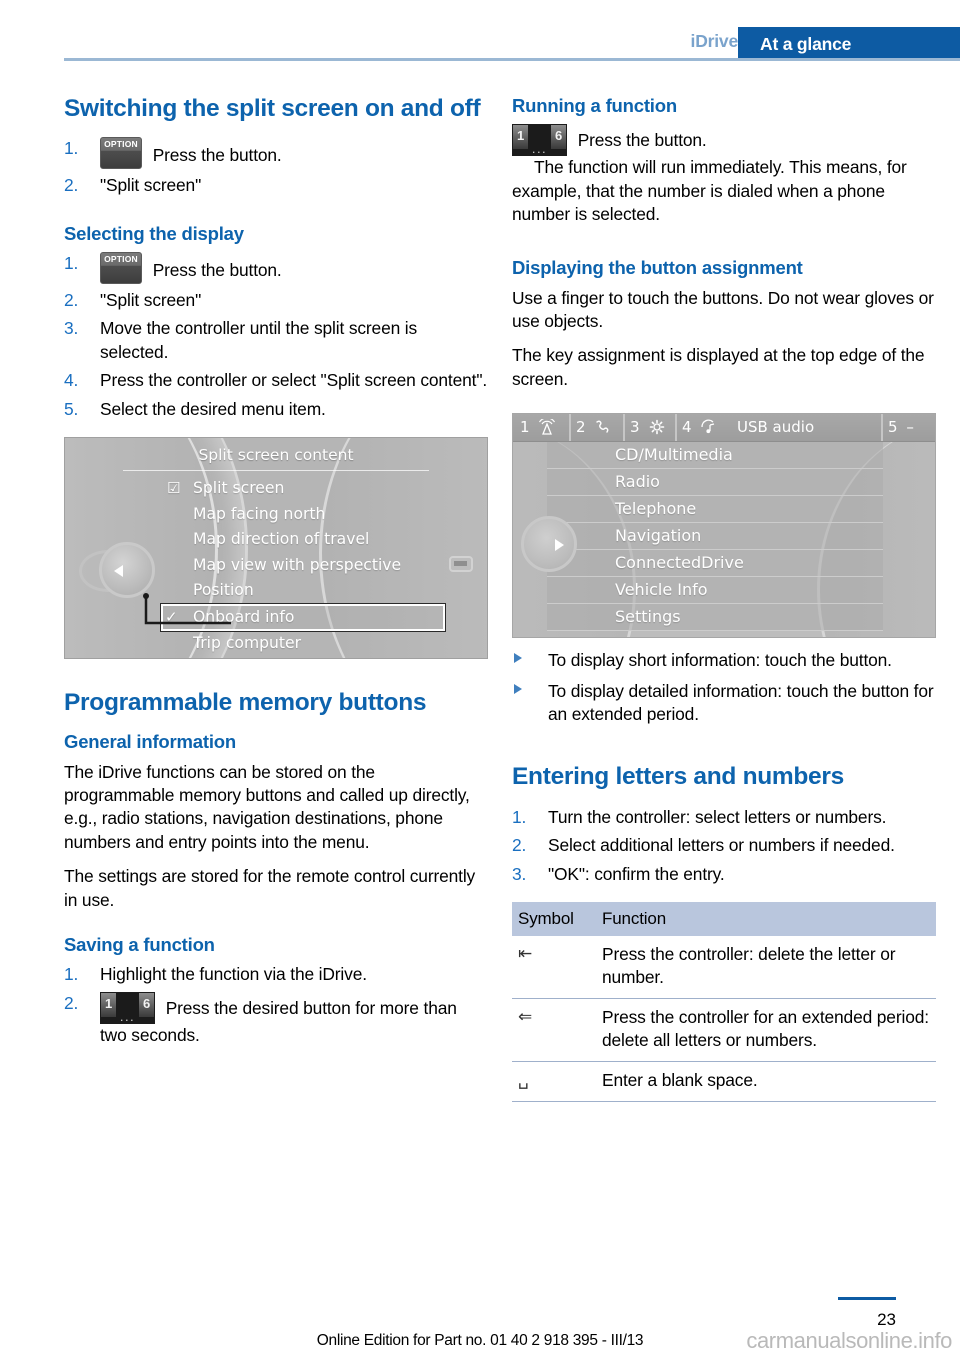 The width and height of the screenshot is (960, 1362). I want to click on watermark-text: carmanualsonline.info, so click(849, 1340).